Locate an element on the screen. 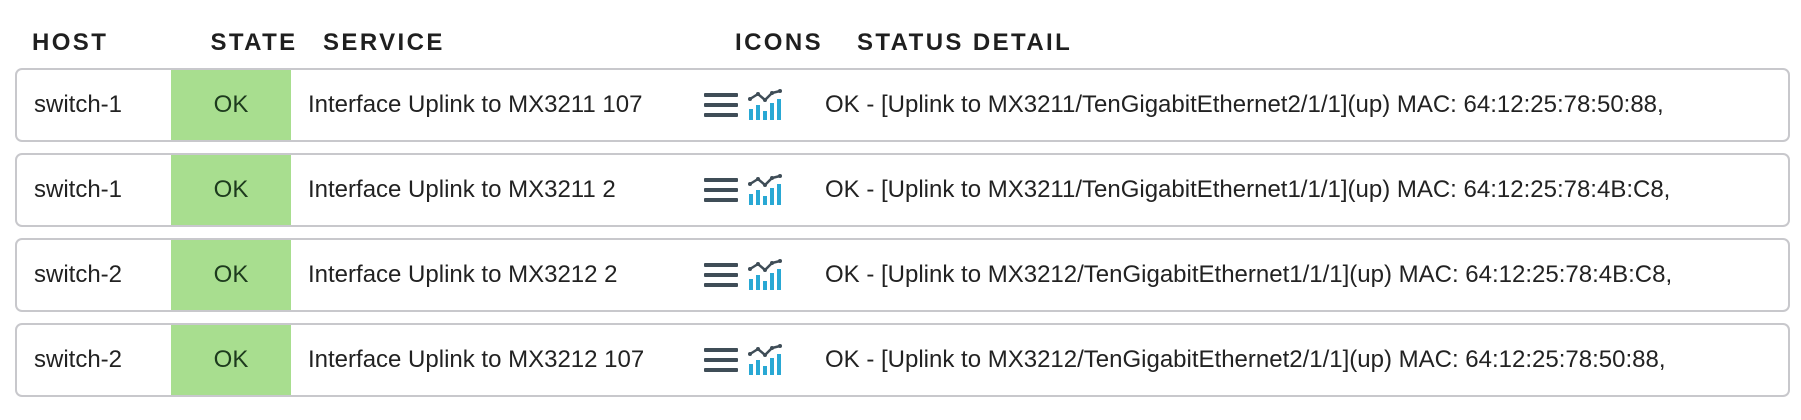  service-cell: Interface Uplink to MX3211 2 is located at coordinates (497, 190).